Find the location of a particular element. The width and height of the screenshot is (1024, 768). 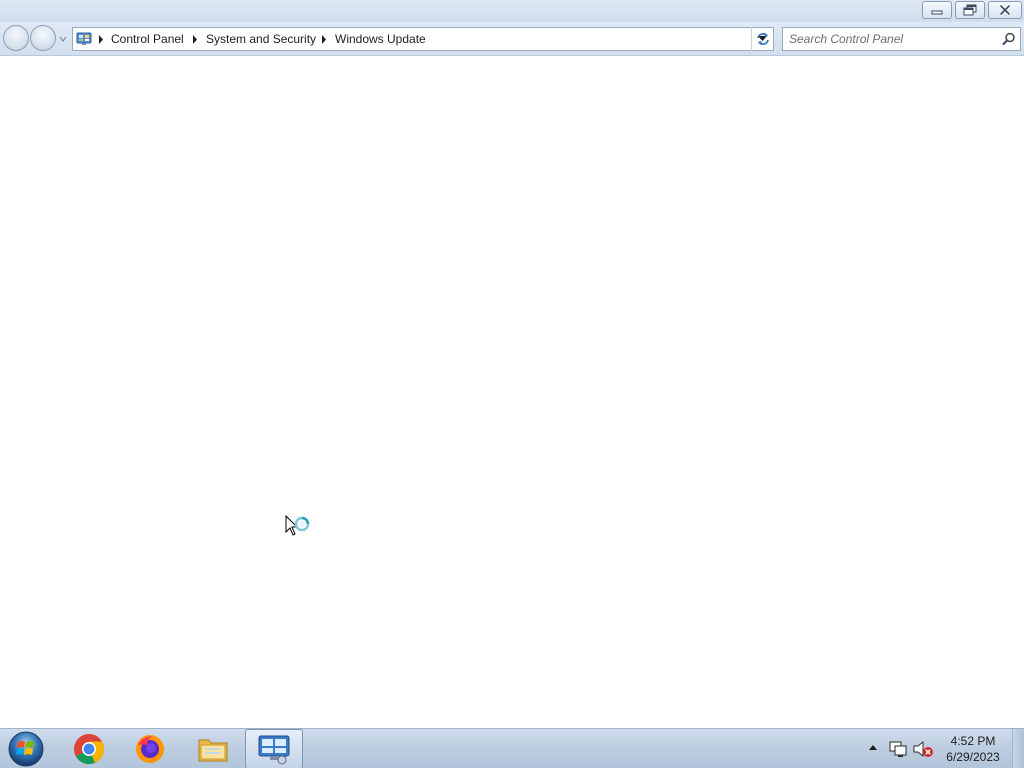

taskbar-chrome-button is located at coordinates (89, 748).